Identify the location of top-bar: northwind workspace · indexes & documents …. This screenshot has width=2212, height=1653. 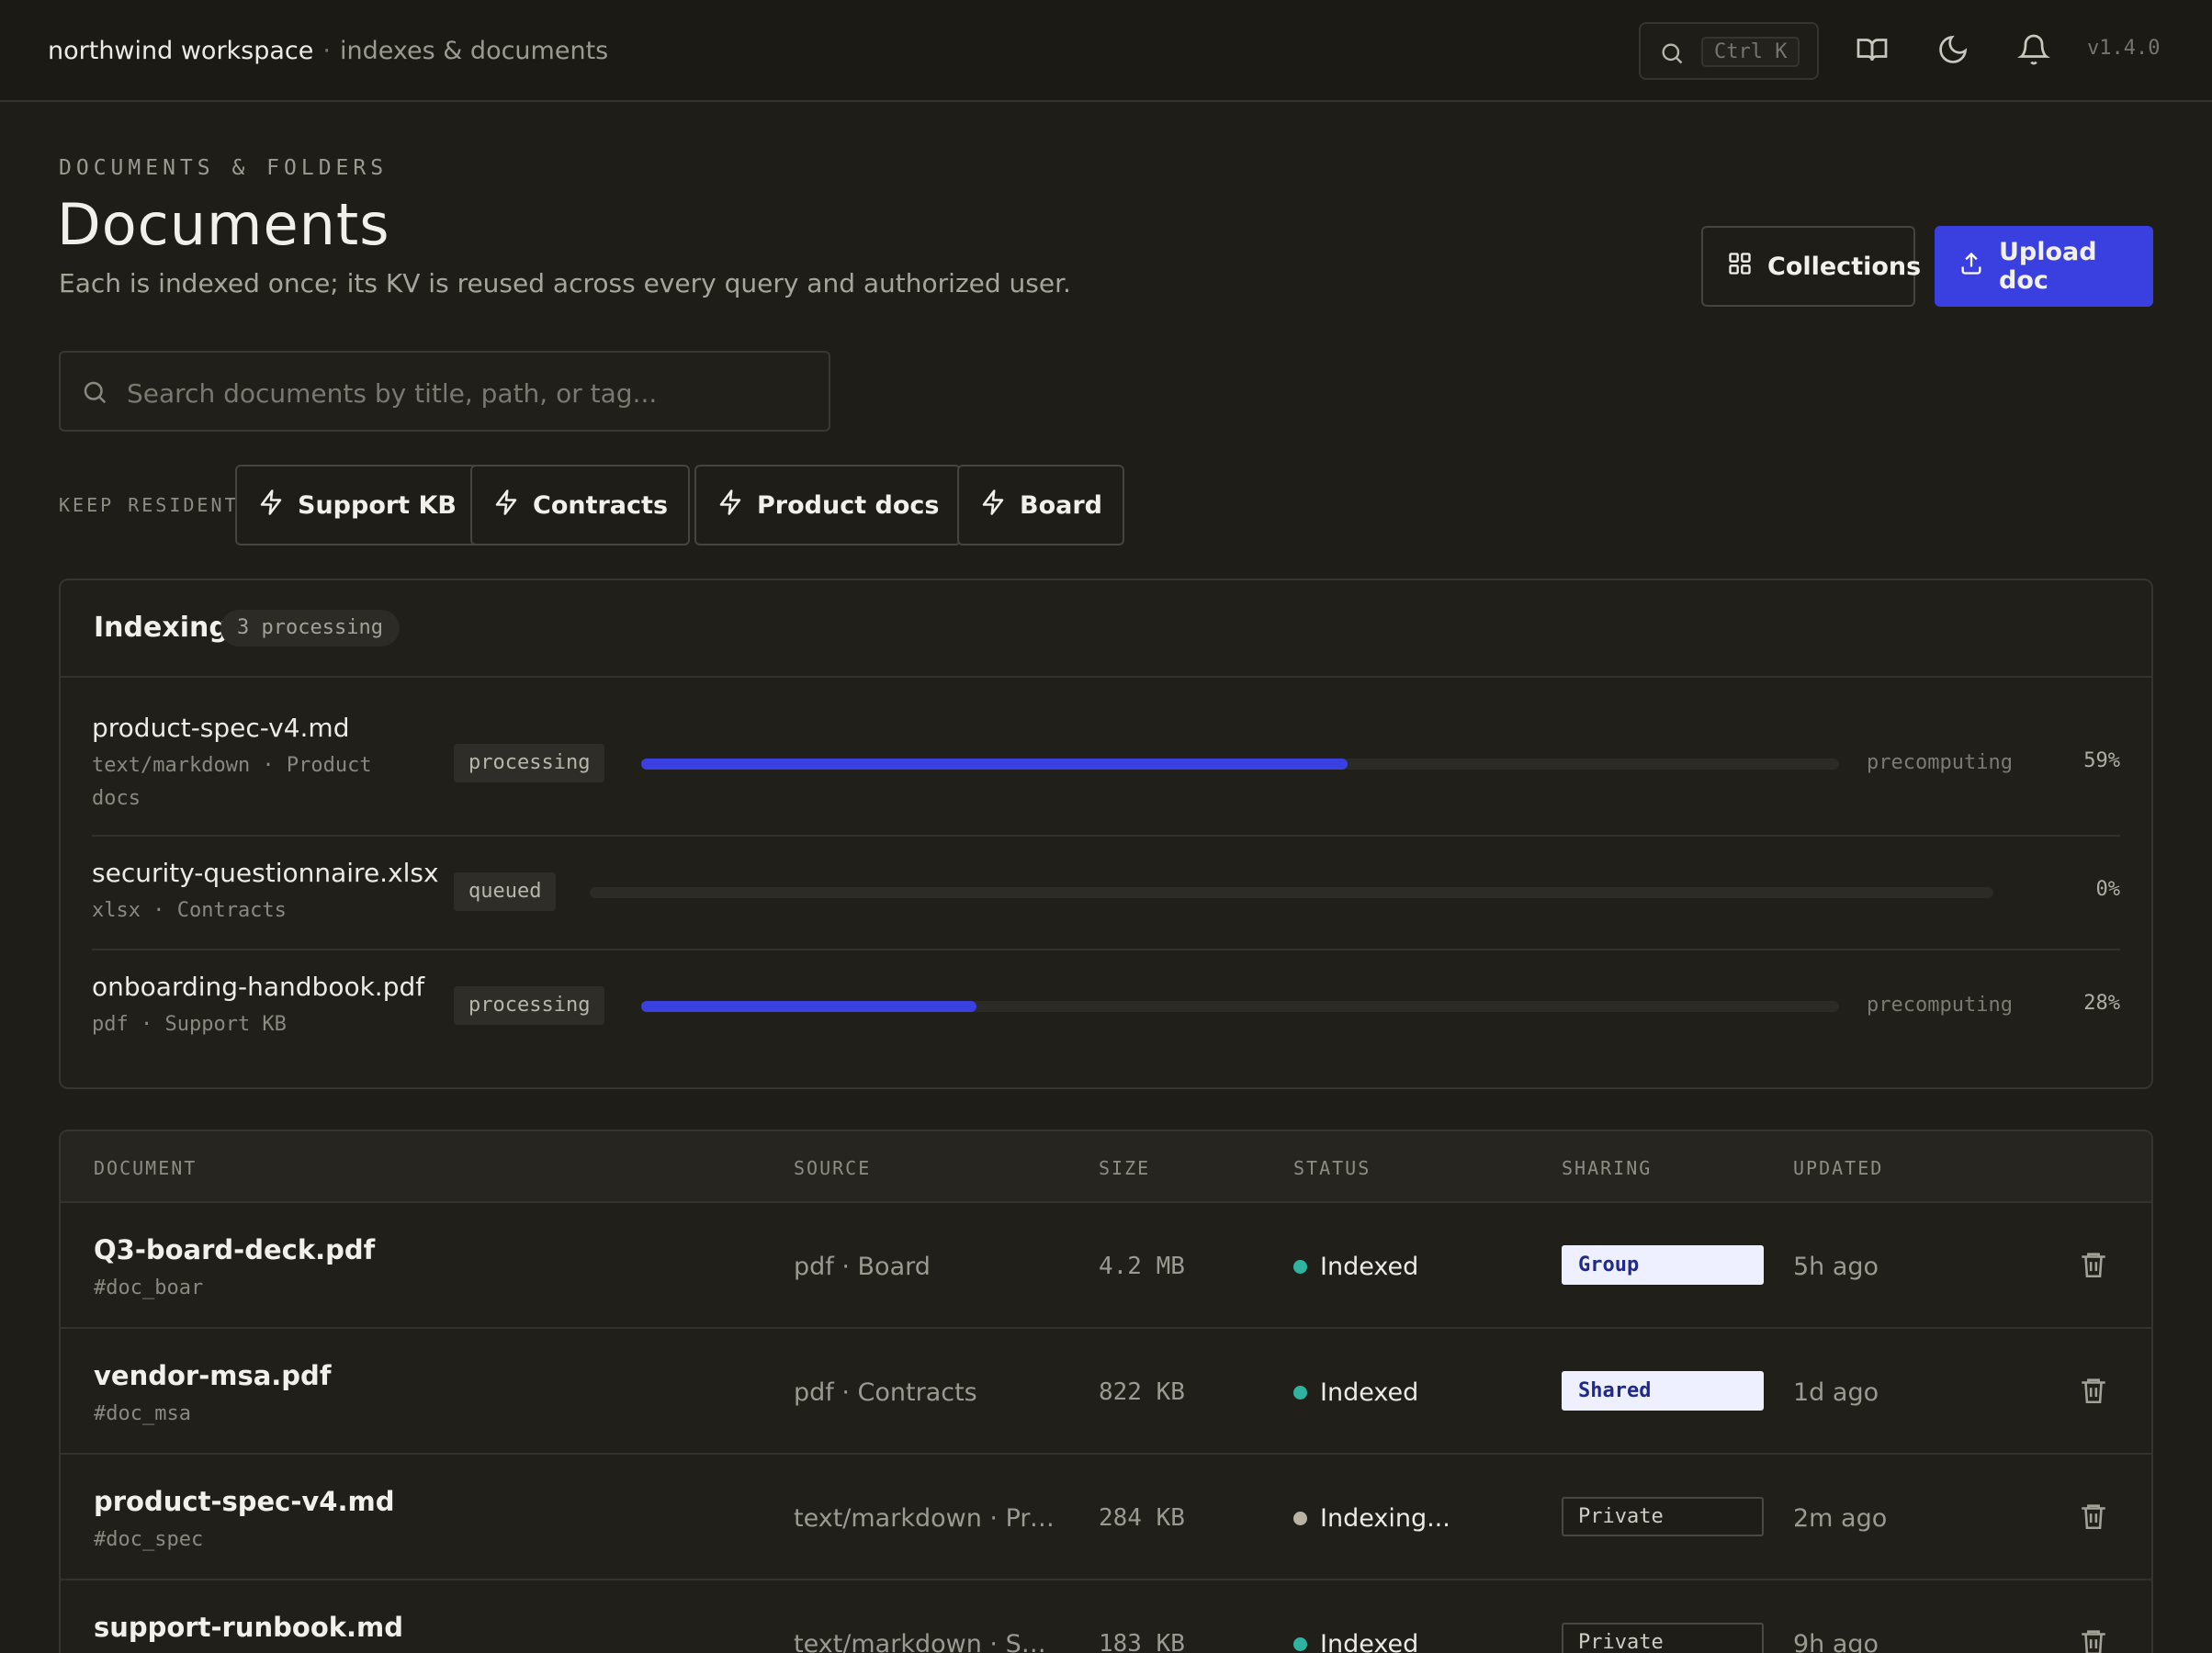
(1106, 51).